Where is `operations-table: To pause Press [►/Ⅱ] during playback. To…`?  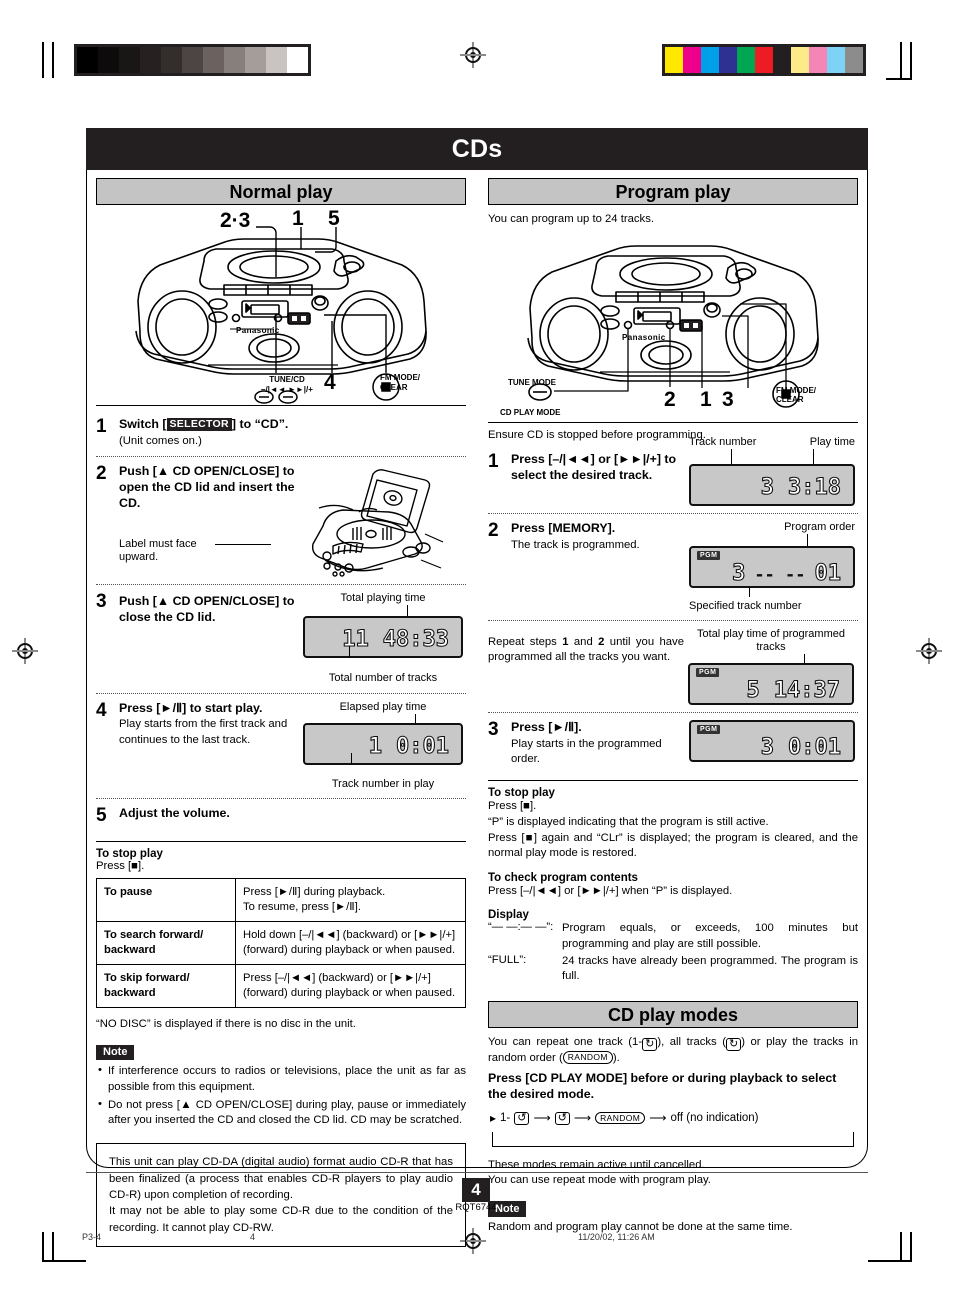
operations-table: To pause Press [►/Ⅱ] during playback. To… is located at coordinates (281, 943).